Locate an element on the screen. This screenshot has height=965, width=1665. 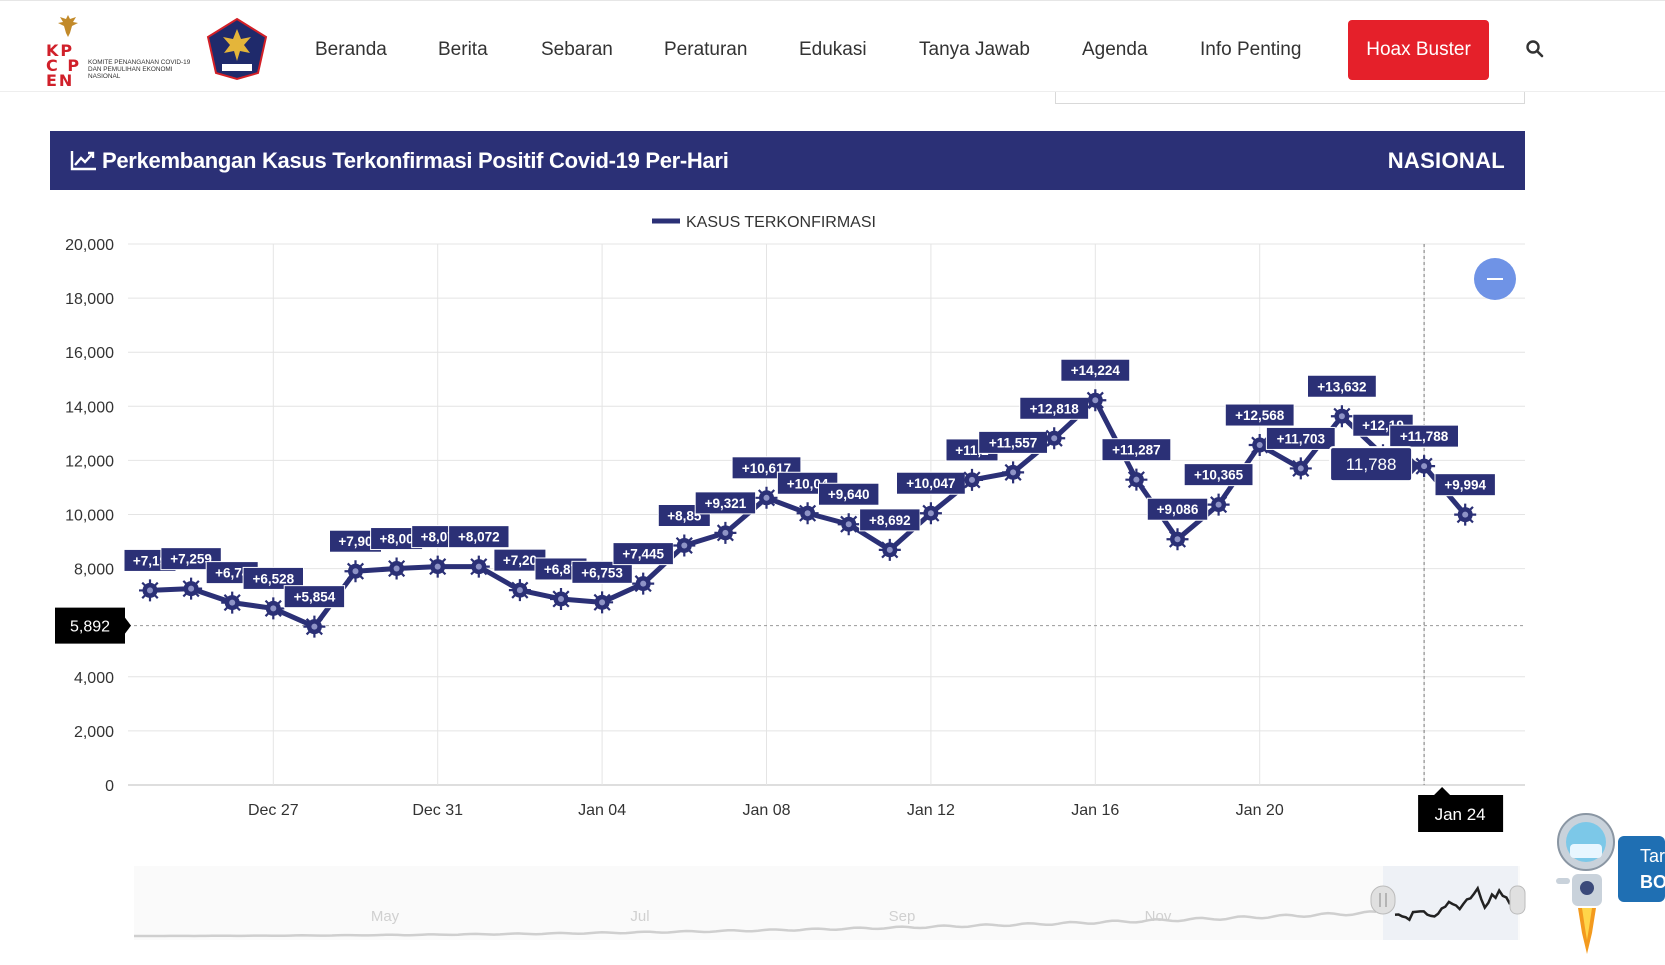
y-tick-label: 4,000 is located at coordinates (94, 678).